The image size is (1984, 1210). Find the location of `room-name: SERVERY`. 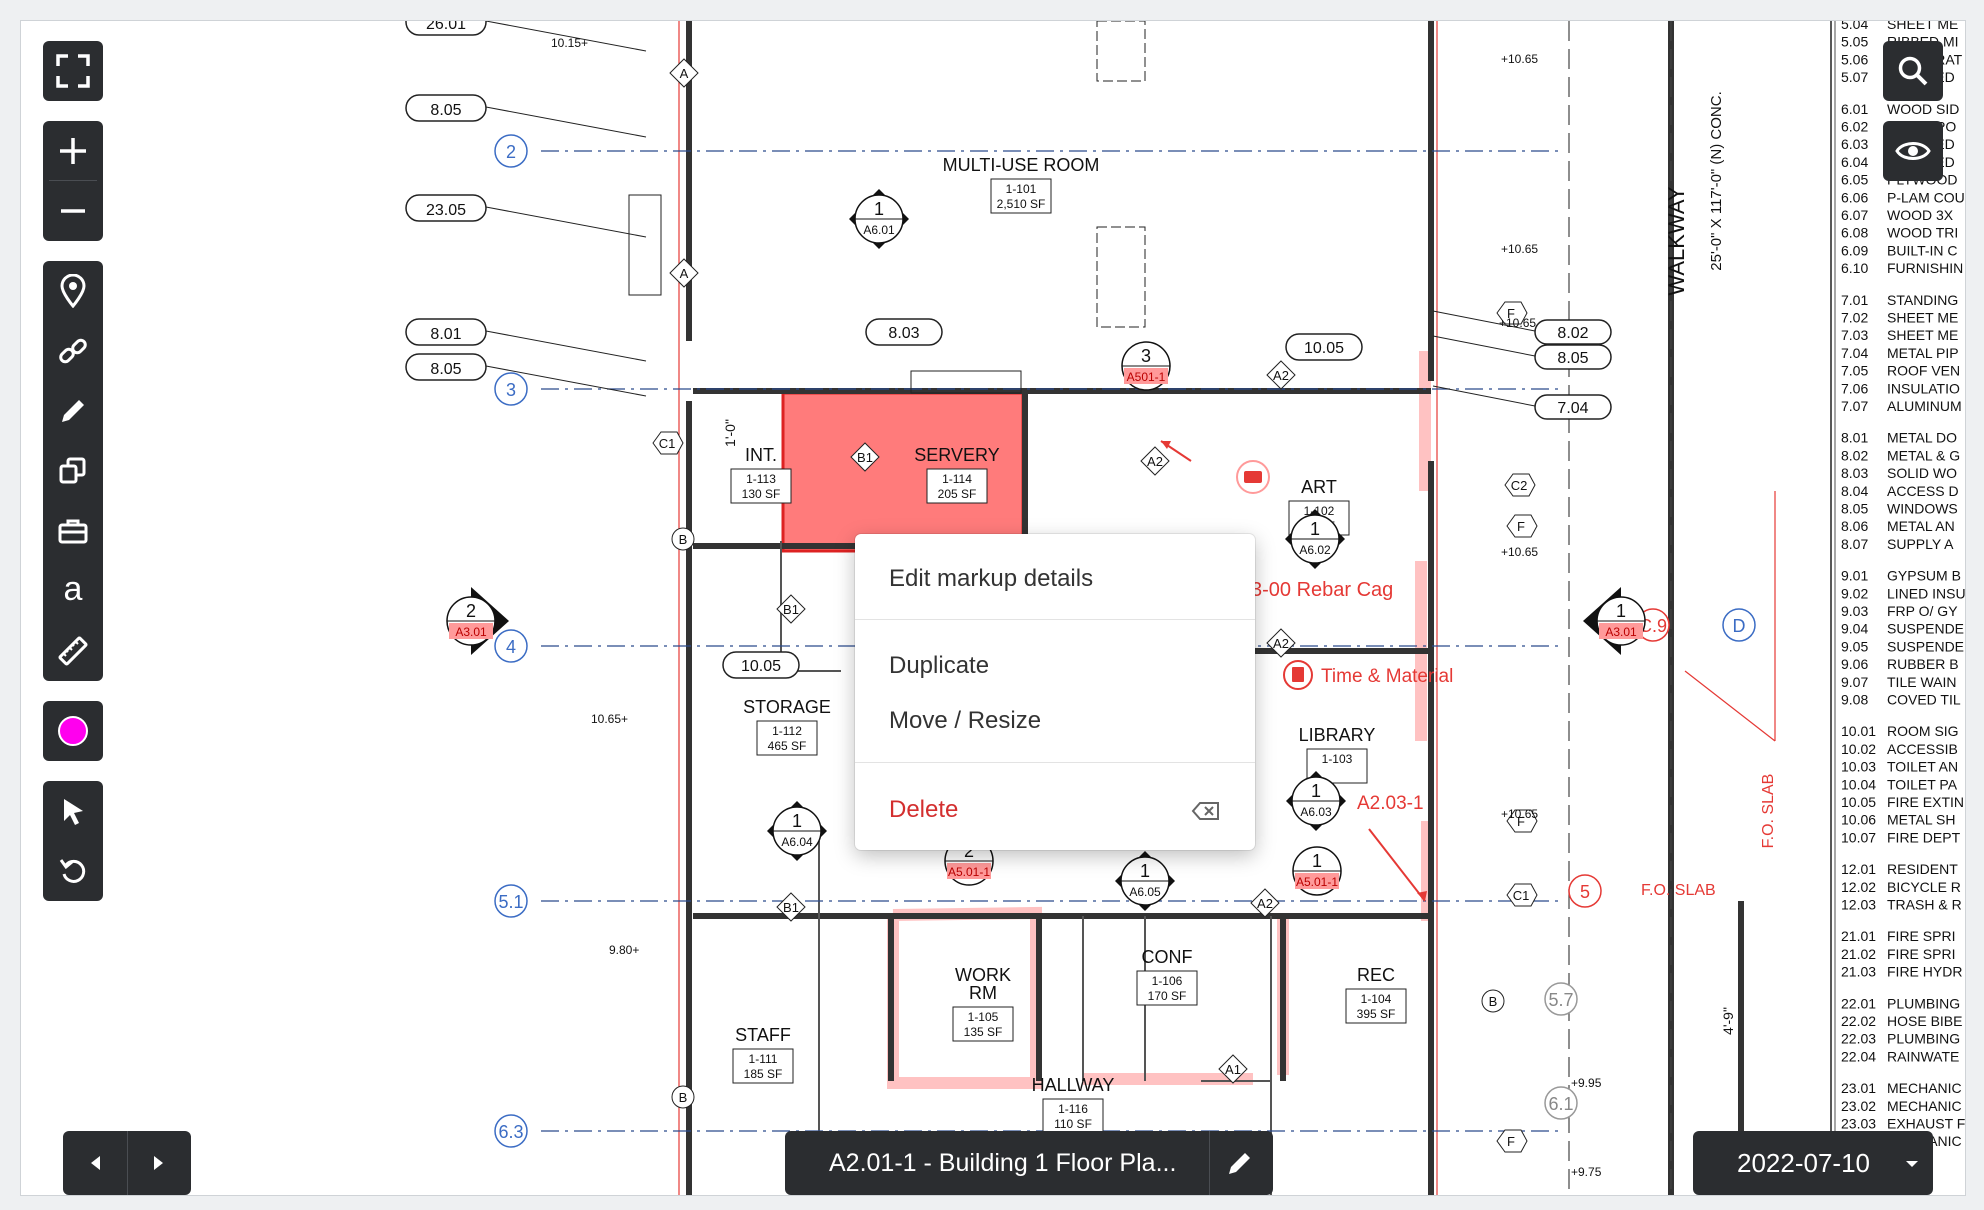

room-name: SERVERY is located at coordinates (956, 455).